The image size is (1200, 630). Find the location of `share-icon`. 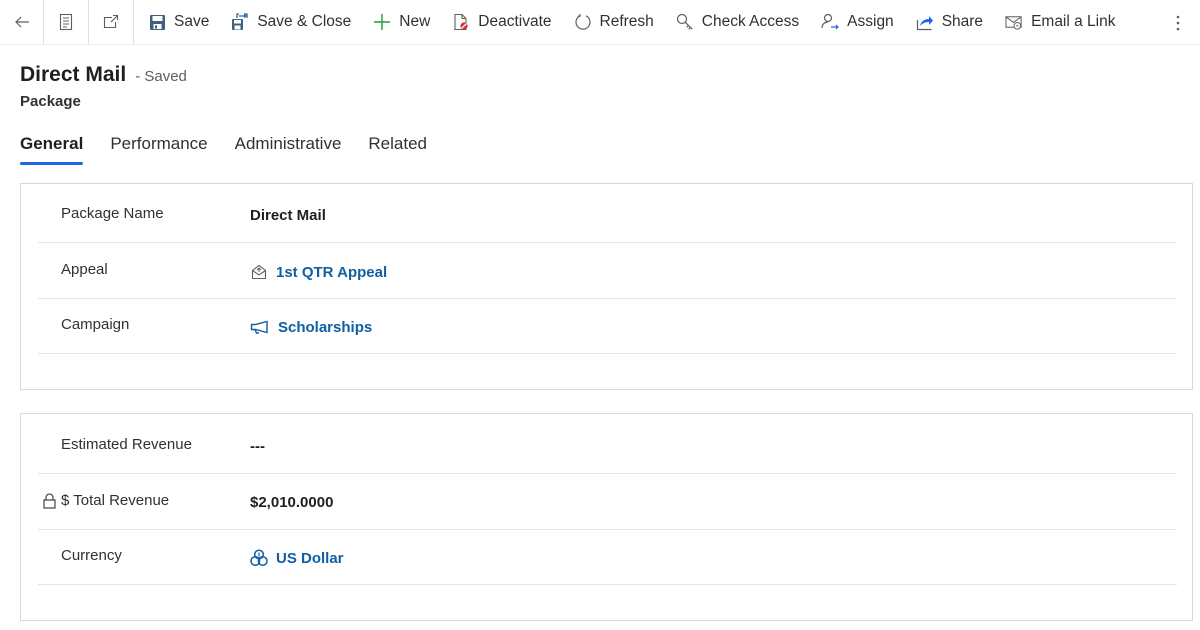

share-icon is located at coordinates (924, 23).